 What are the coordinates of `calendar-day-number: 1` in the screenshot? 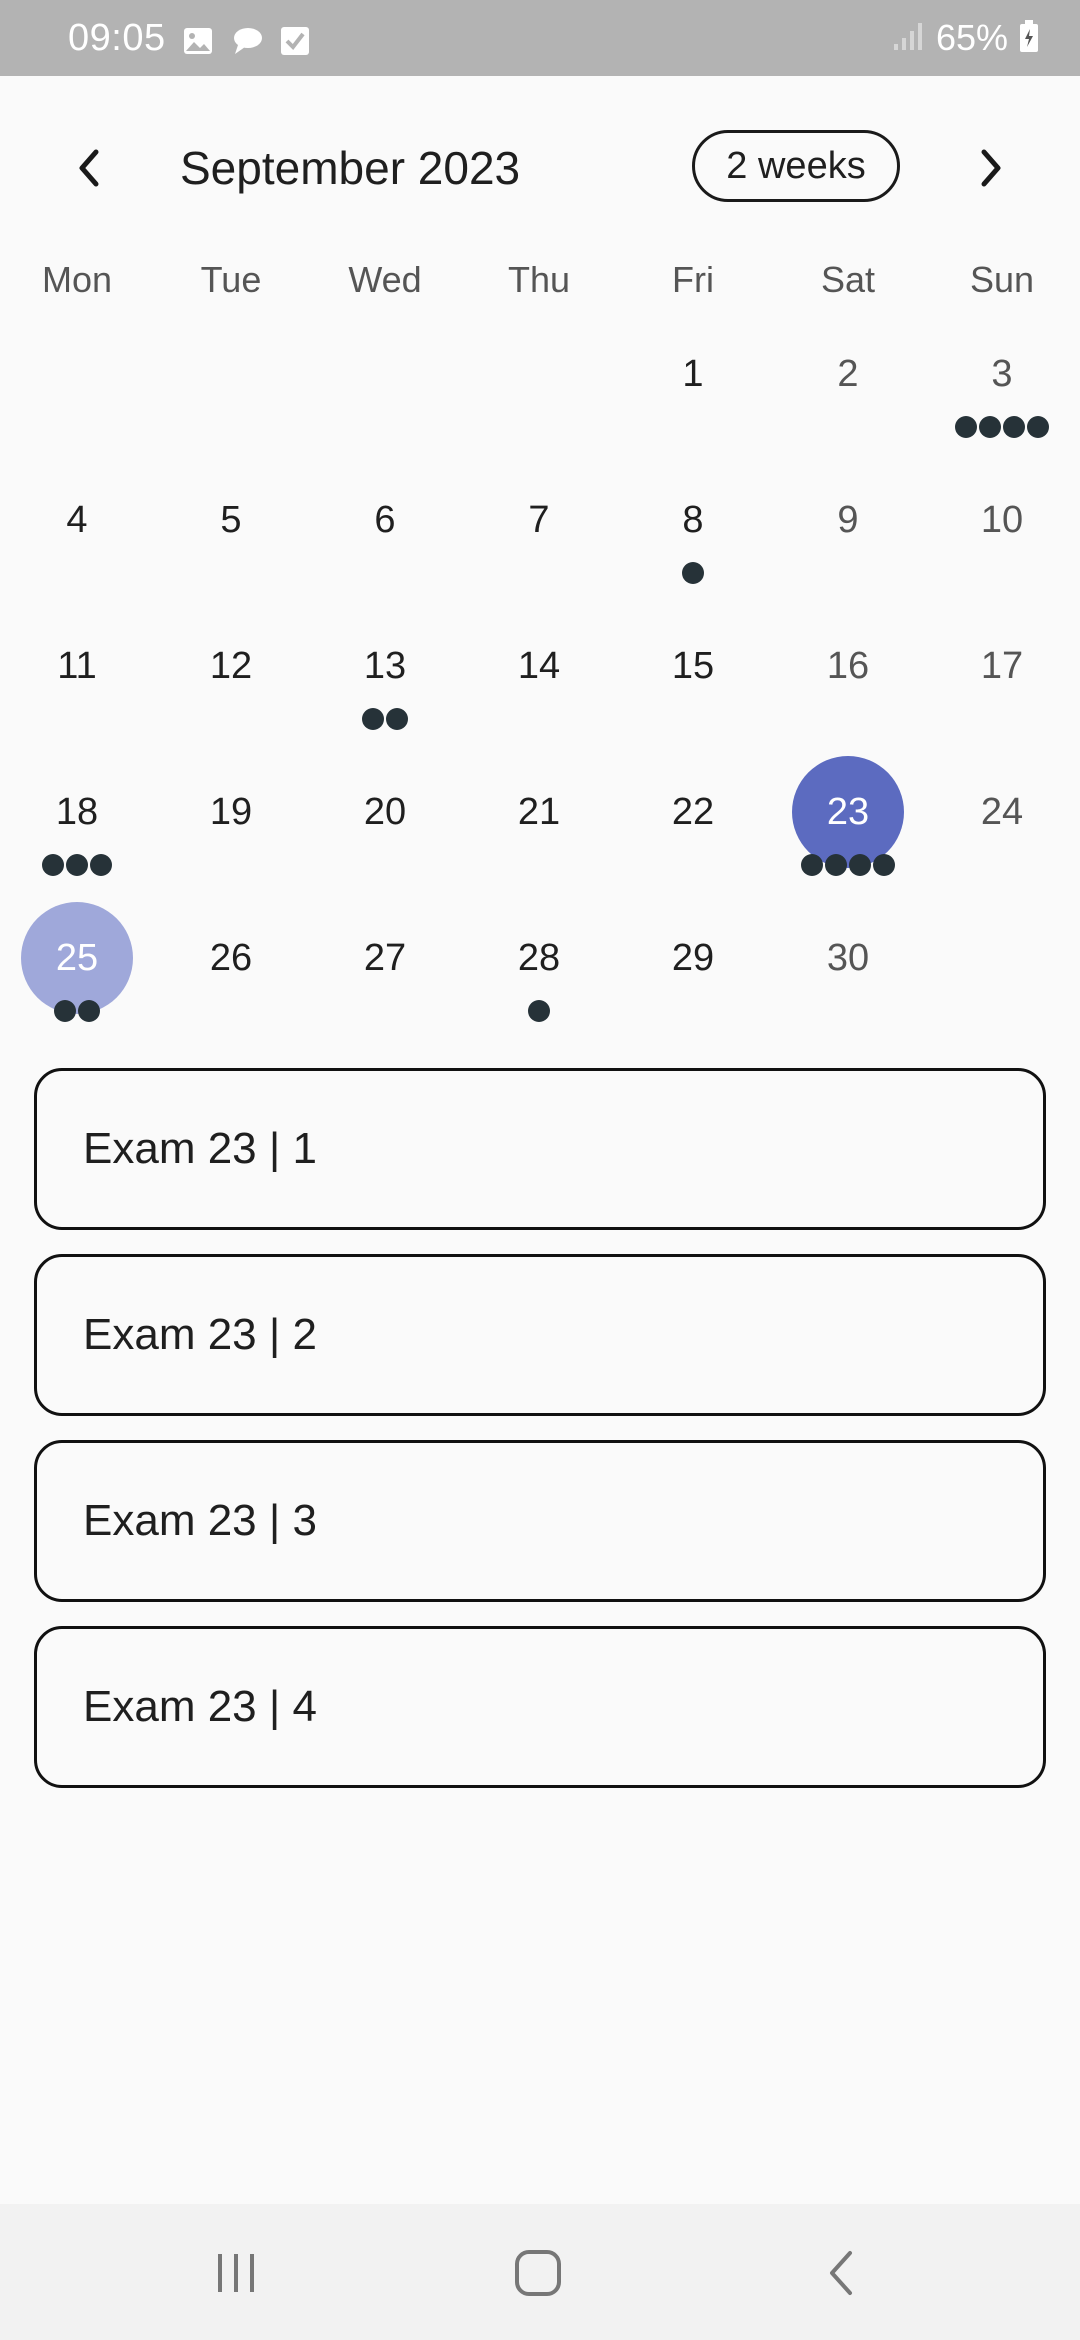 It's located at (693, 374).